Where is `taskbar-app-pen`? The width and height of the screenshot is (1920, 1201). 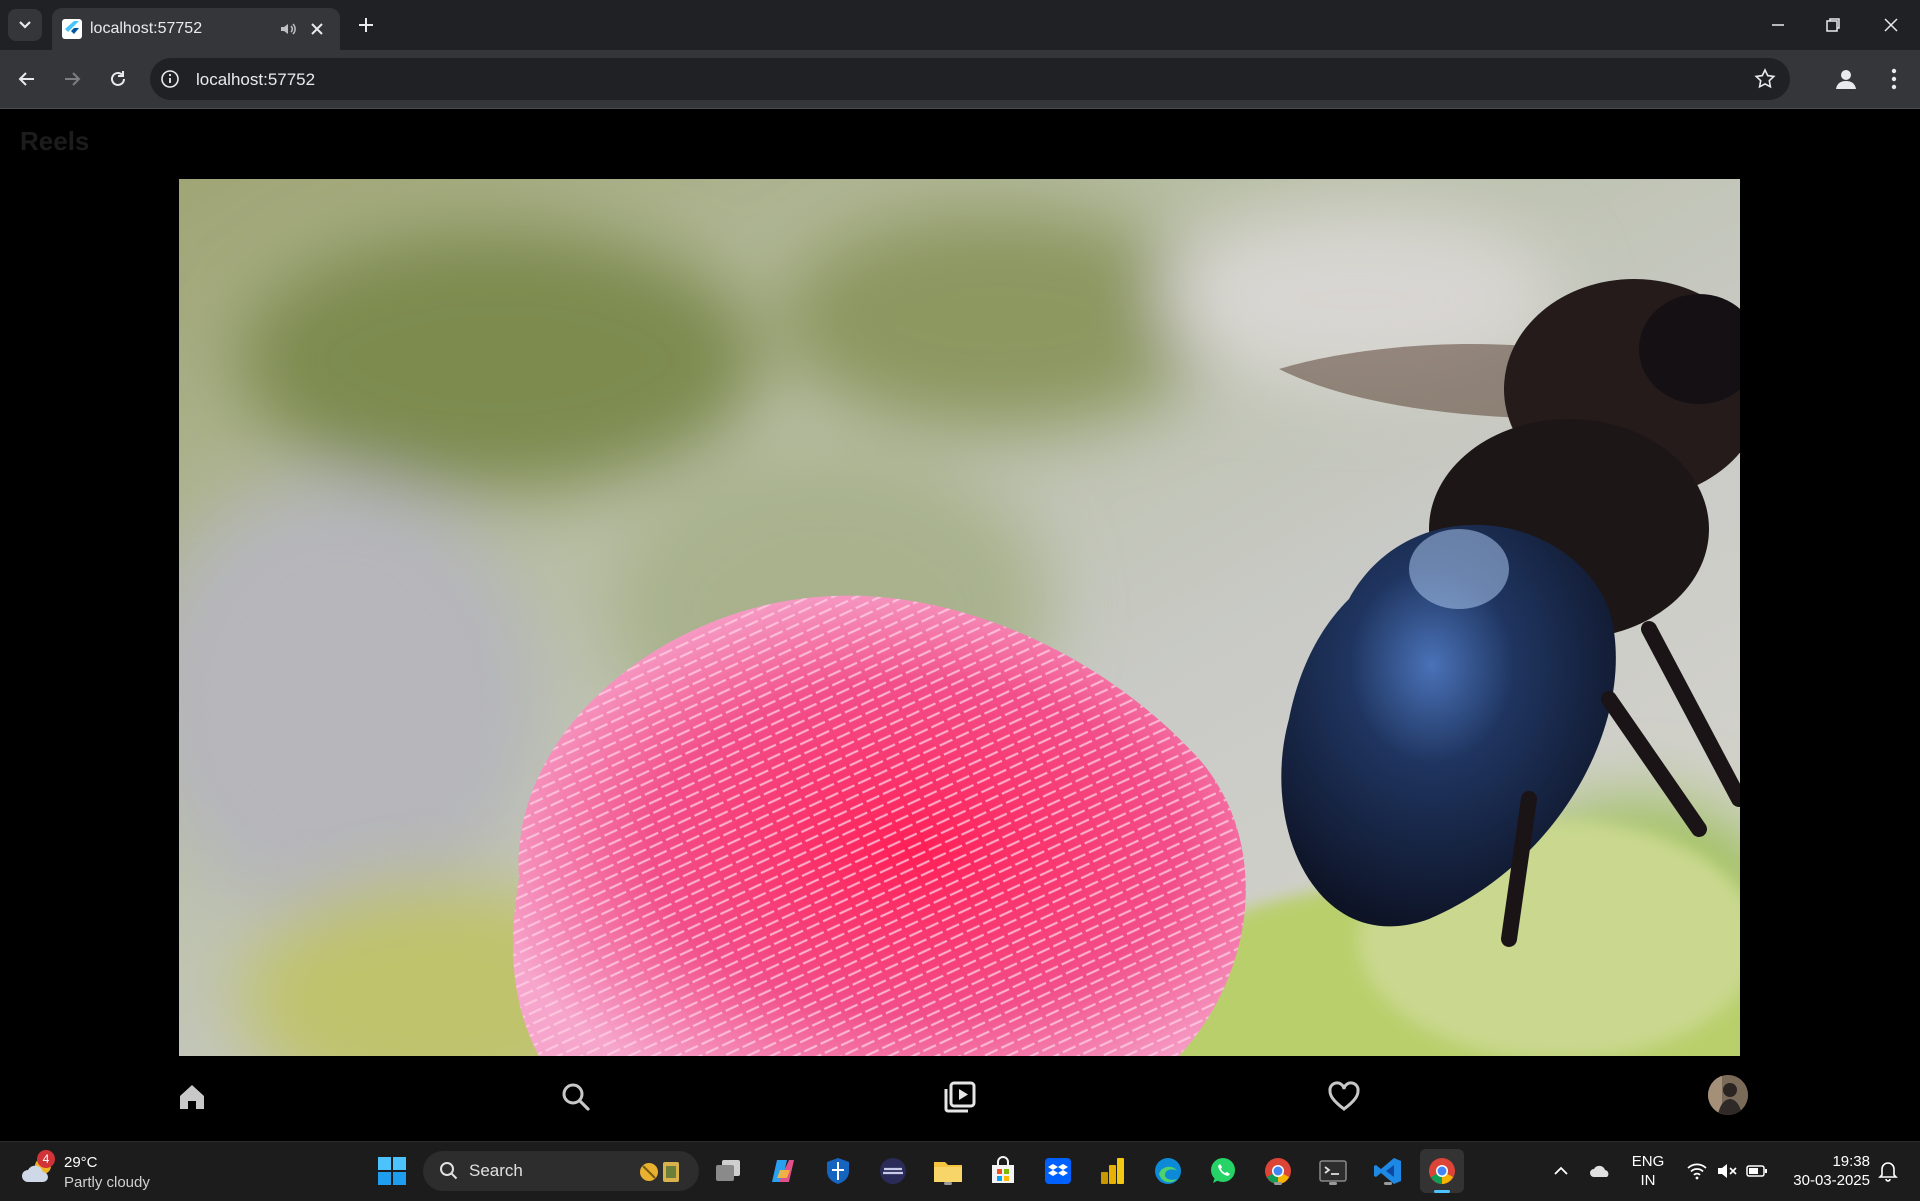 taskbar-app-pen is located at coordinates (893, 1171).